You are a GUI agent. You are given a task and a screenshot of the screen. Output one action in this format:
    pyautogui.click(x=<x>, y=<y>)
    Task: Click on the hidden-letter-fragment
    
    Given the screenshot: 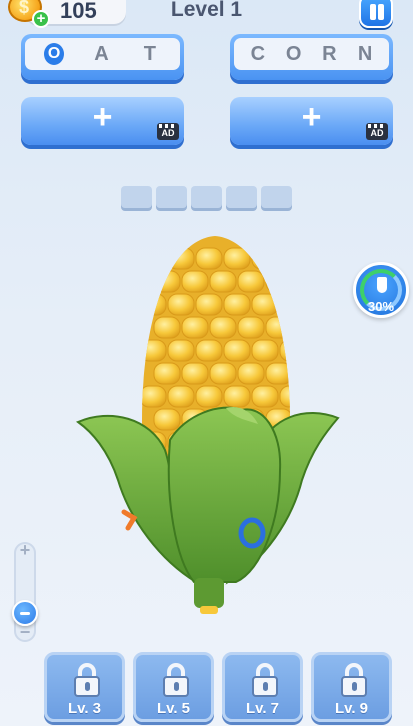 What is the action you would take?
    pyautogui.click(x=129, y=520)
    